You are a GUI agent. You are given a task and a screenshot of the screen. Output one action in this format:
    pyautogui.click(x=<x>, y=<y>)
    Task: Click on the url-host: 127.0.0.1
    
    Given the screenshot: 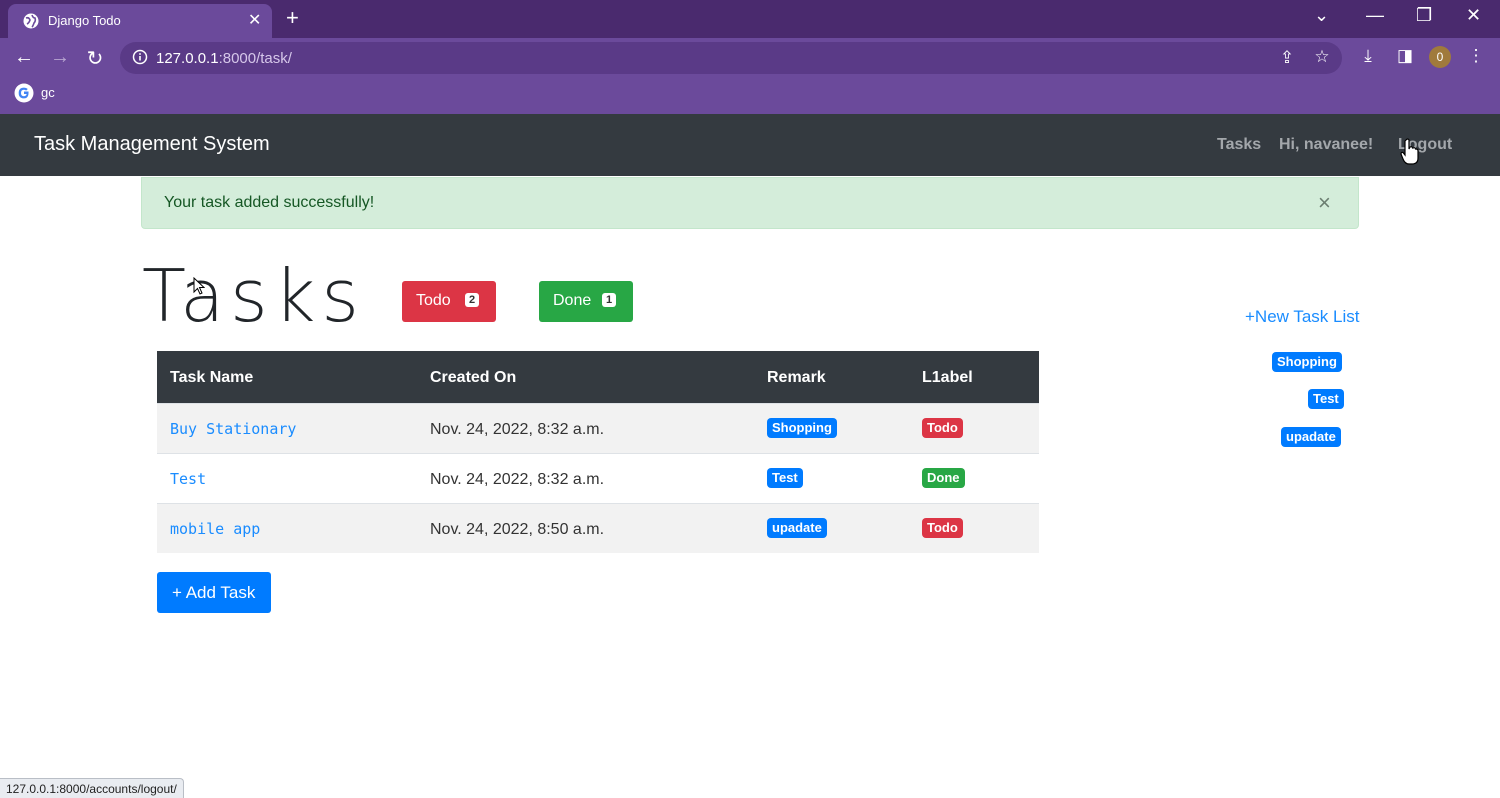 What is the action you would take?
    pyautogui.click(x=187, y=58)
    